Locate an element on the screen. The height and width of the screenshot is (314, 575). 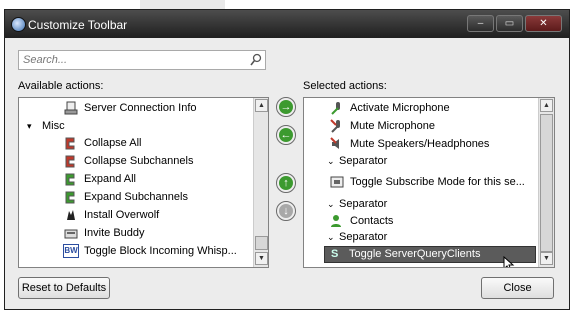
maximize-icon: ▭ is located at coordinates (509, 23).